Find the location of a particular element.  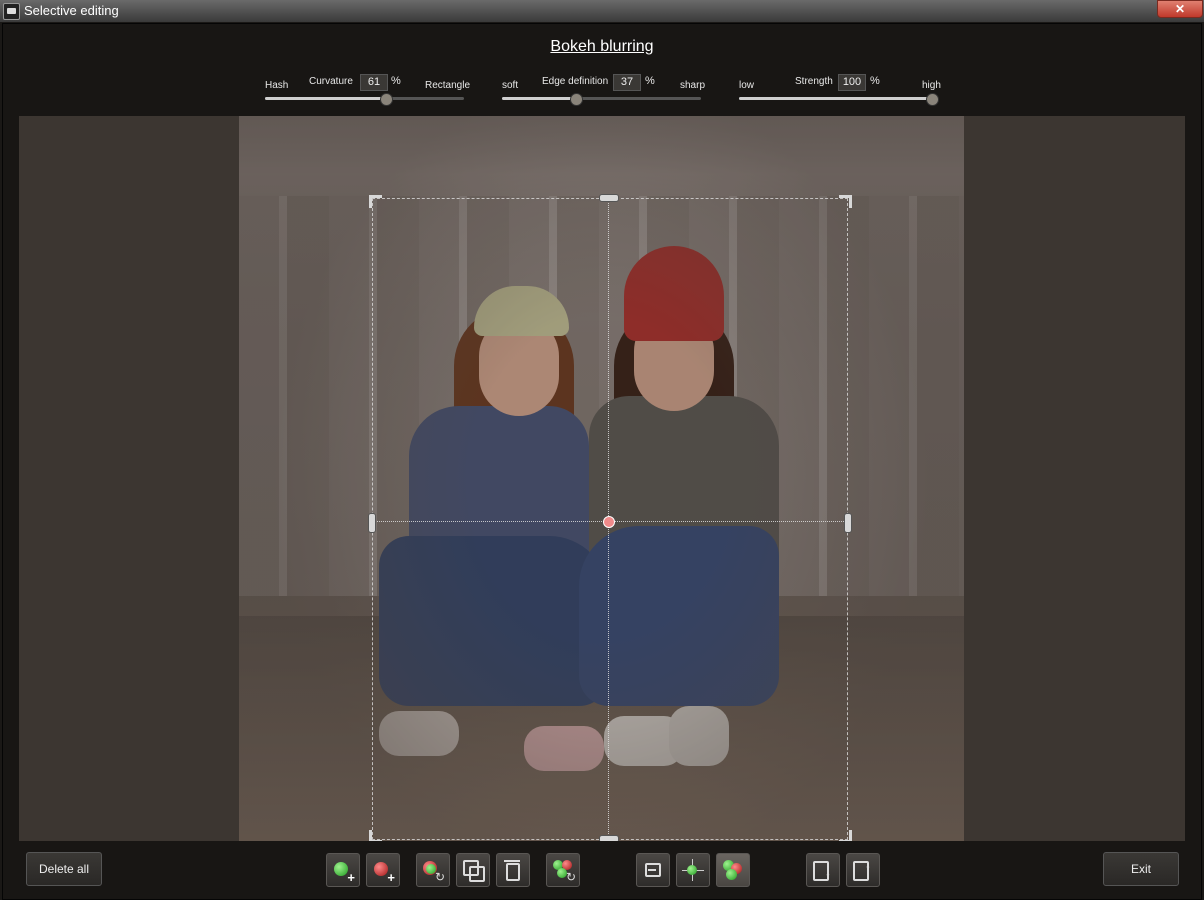

curvature-right-label: Rectangle is located at coordinates (448, 85).